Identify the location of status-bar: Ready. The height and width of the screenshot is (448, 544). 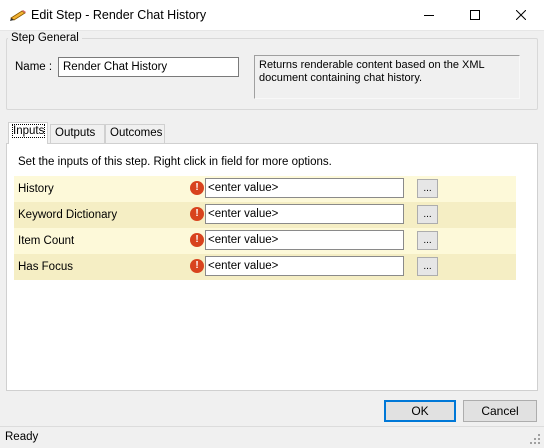
(272, 437).